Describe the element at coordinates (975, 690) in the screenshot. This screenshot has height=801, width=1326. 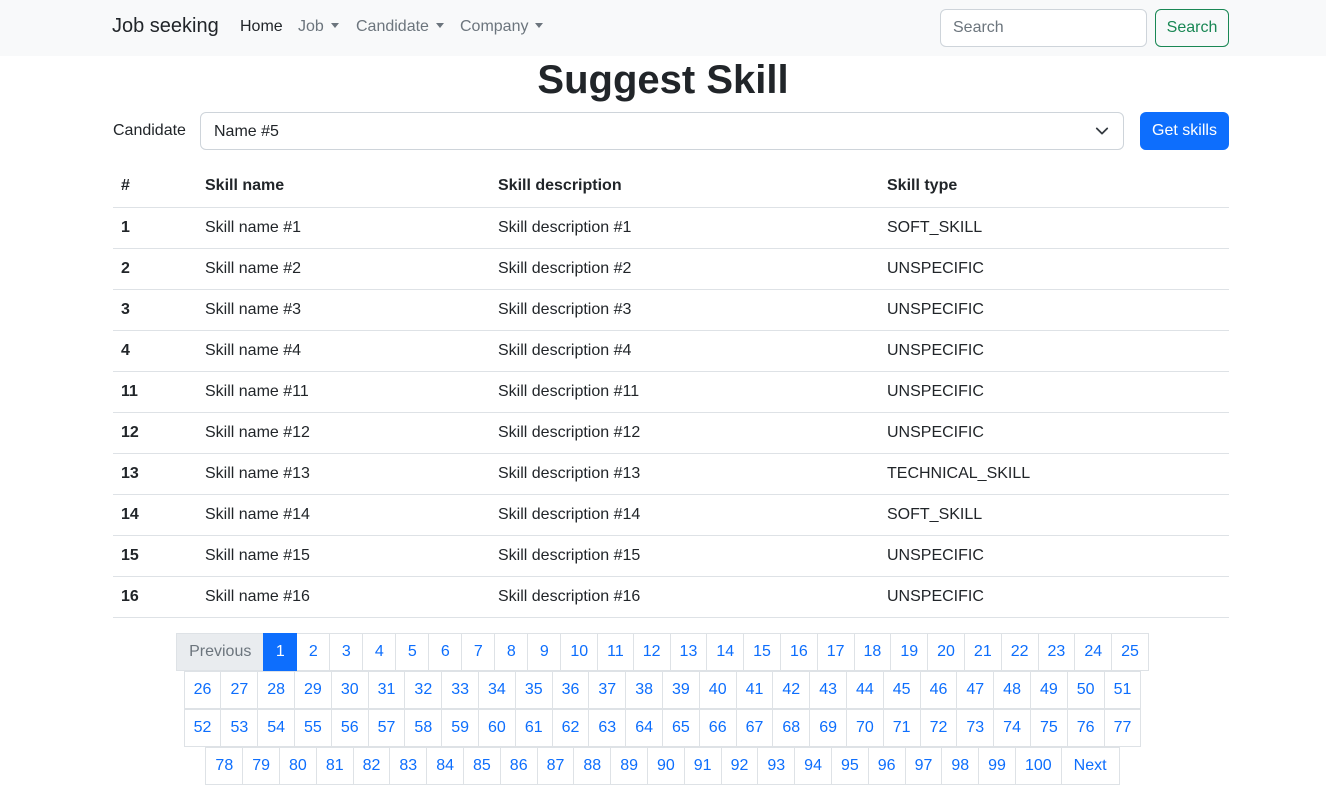
I see `pagination-page-link: 47` at that location.